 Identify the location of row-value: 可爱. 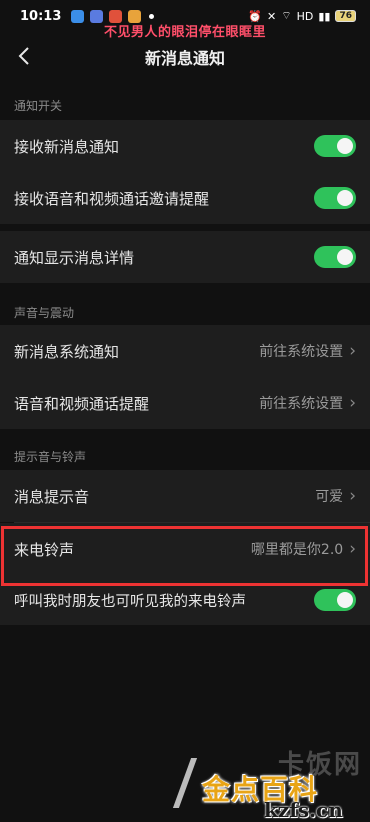
(329, 497).